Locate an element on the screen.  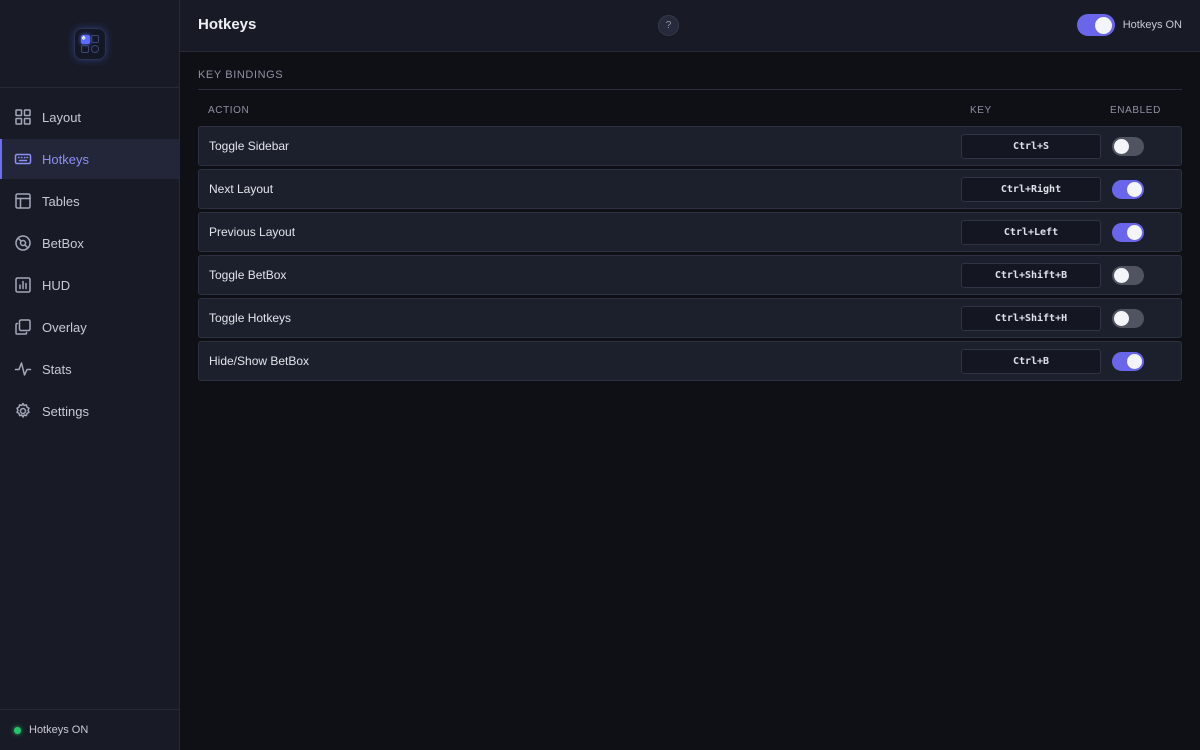
sidebar-item-label: Stats is located at coordinates (57, 369).